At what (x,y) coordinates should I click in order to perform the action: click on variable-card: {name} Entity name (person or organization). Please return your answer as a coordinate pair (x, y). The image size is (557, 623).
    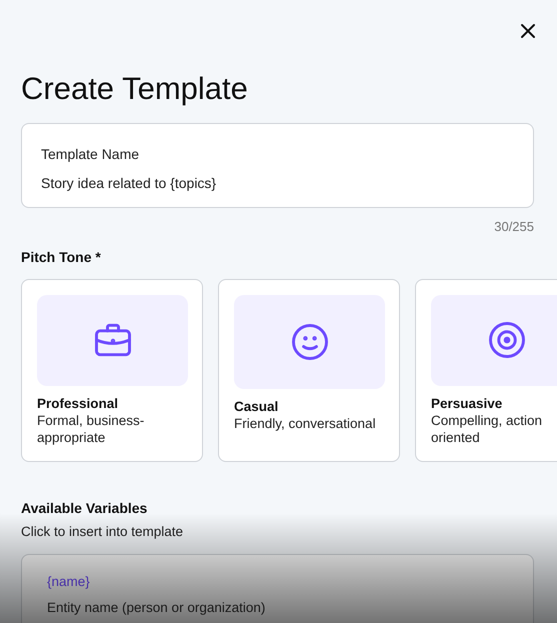
    Looking at the image, I should click on (277, 588).